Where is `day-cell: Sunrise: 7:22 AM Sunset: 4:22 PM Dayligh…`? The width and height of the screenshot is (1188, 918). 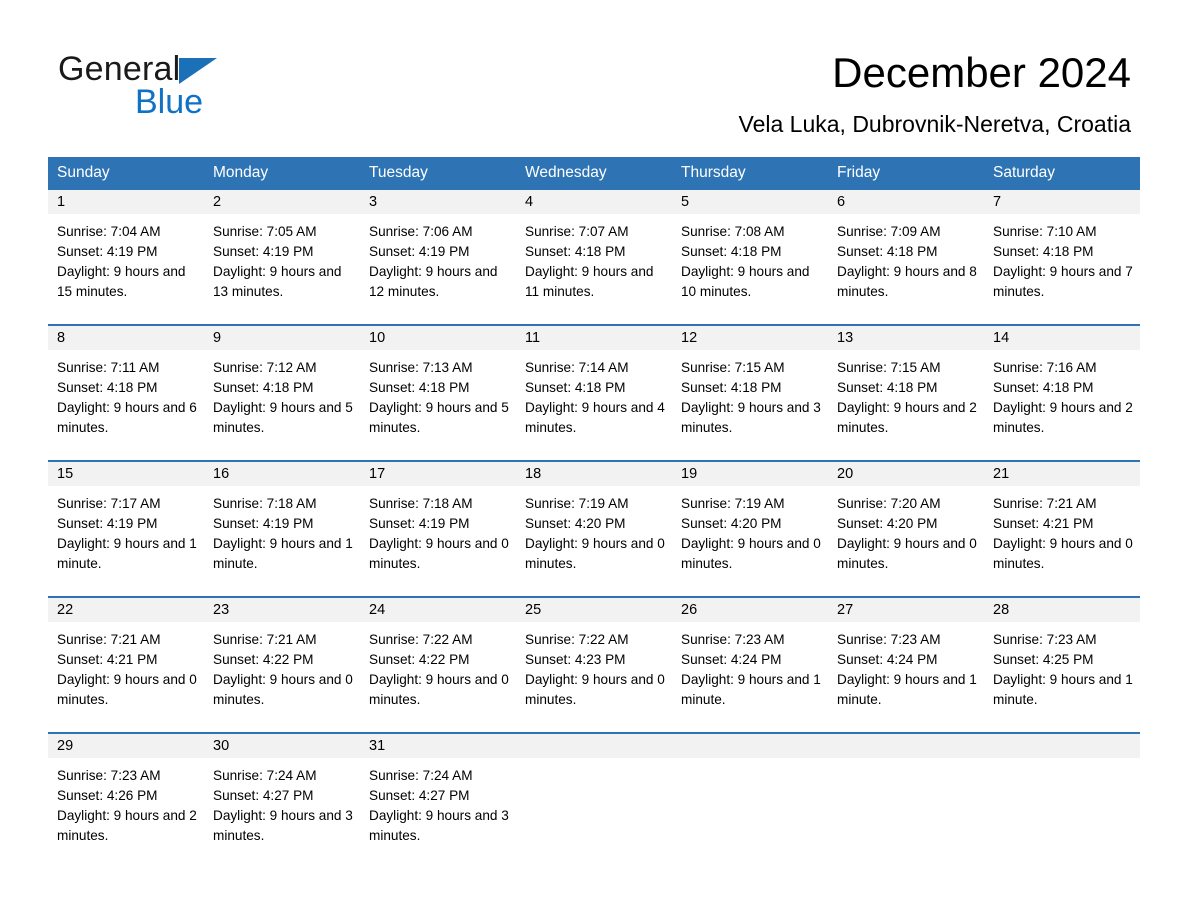
day-cell: Sunrise: 7:22 AM Sunset: 4:22 PM Dayligh… is located at coordinates (438, 677).